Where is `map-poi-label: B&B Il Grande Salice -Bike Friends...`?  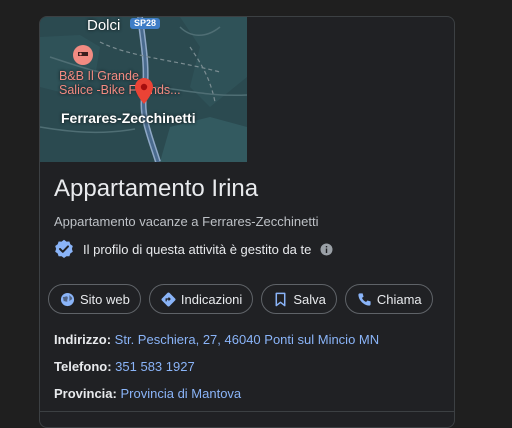
map-poi-label: B&B Il Grande Salice -Bike Friends... is located at coordinates (120, 83).